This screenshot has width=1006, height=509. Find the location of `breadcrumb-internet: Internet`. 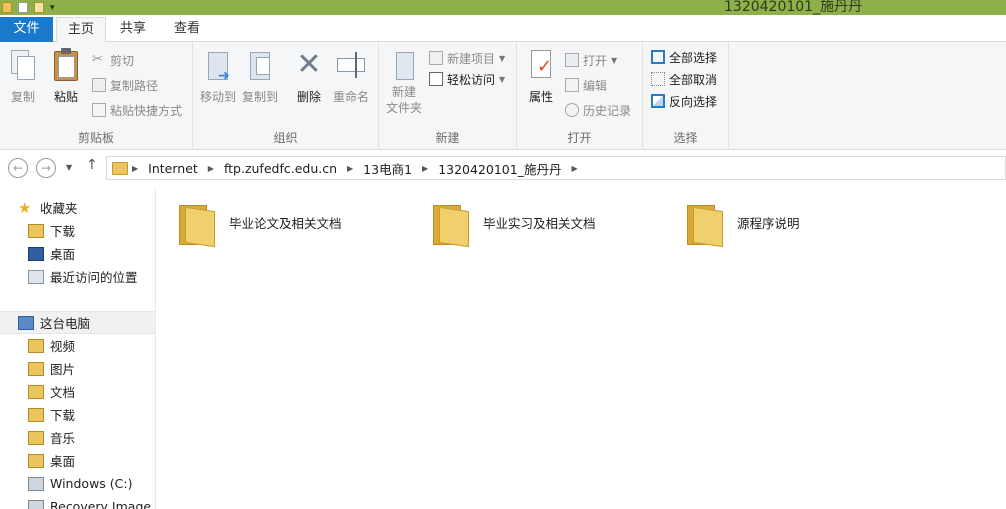

breadcrumb-internet: Internet is located at coordinates (173, 168).